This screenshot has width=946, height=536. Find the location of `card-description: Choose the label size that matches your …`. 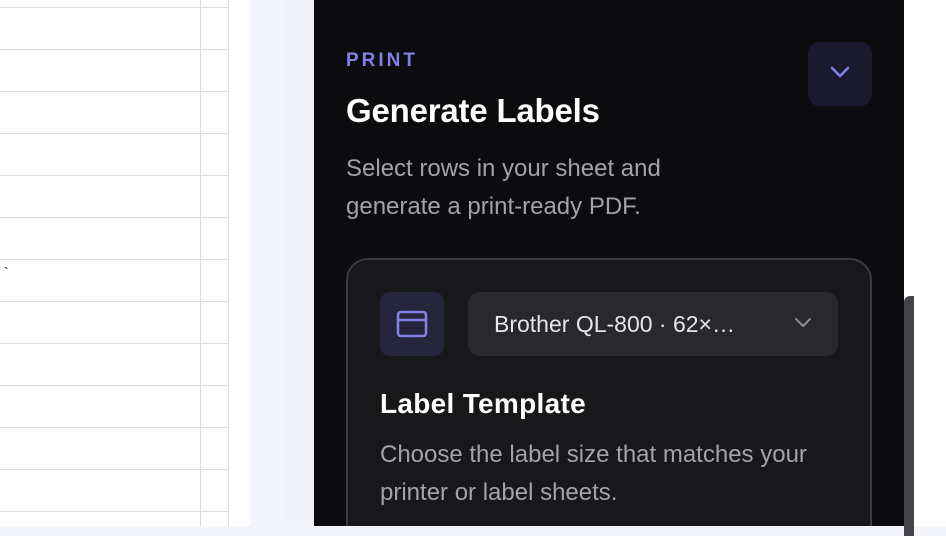

card-description: Choose the label size that matches your … is located at coordinates (593, 473).